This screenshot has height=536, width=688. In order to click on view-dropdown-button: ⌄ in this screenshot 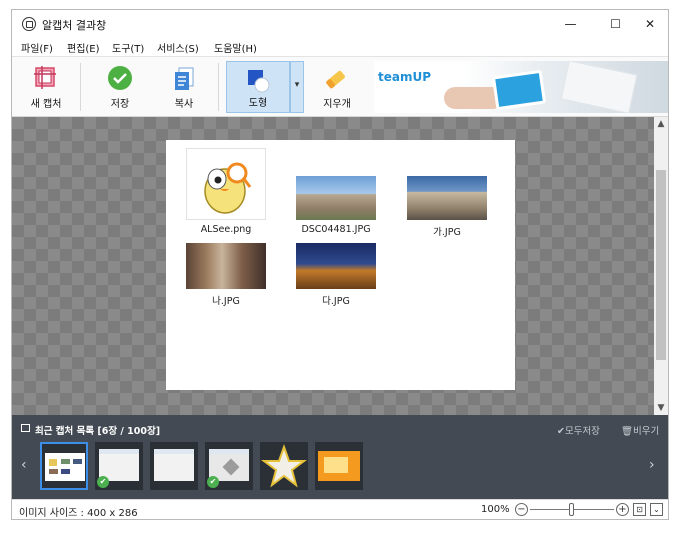, I will do `click(656, 509)`.